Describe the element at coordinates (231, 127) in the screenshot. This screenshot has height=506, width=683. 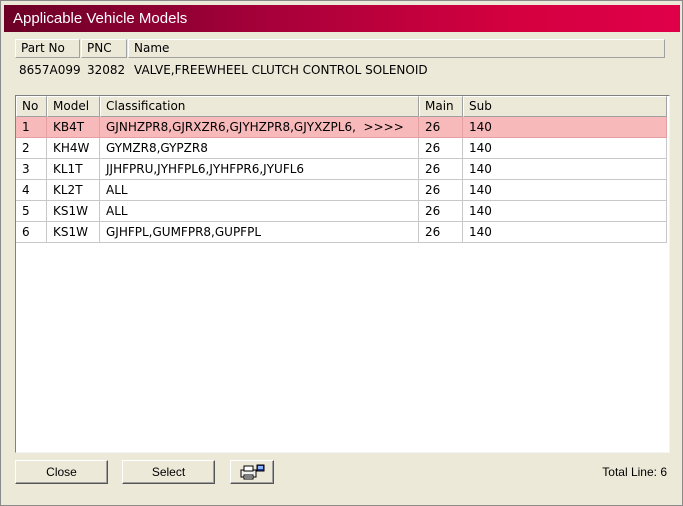
I see `classification-text: GJNHZPR8,GJRXZR6,GJYHZPR8,GJYXZPL6,` at that location.